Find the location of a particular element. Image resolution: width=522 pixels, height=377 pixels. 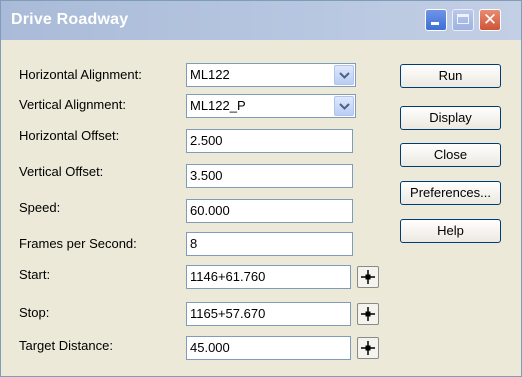

target-distance-label: Target Distance: is located at coordinates (66, 345).